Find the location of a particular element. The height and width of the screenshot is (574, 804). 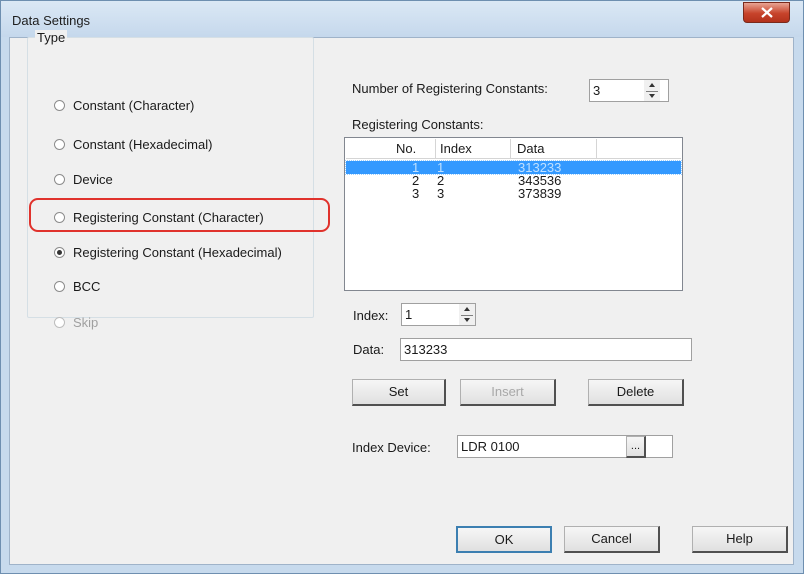

radio-label: Constant (Hexadecimal) is located at coordinates (143, 144).